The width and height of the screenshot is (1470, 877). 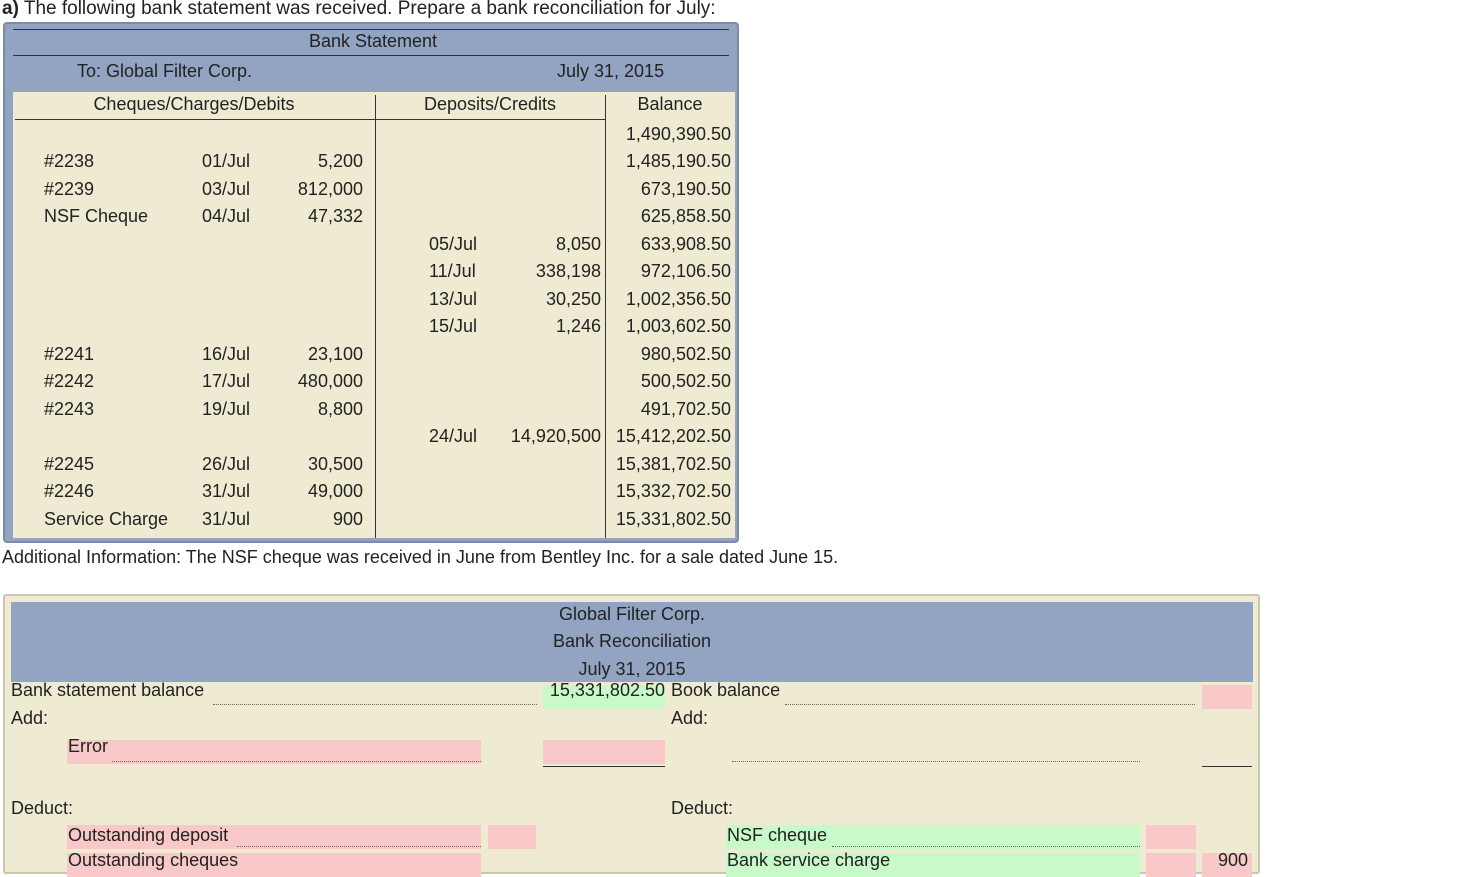 What do you see at coordinates (685, 408) in the screenshot?
I see `row-balance: 491,702.50` at bounding box center [685, 408].